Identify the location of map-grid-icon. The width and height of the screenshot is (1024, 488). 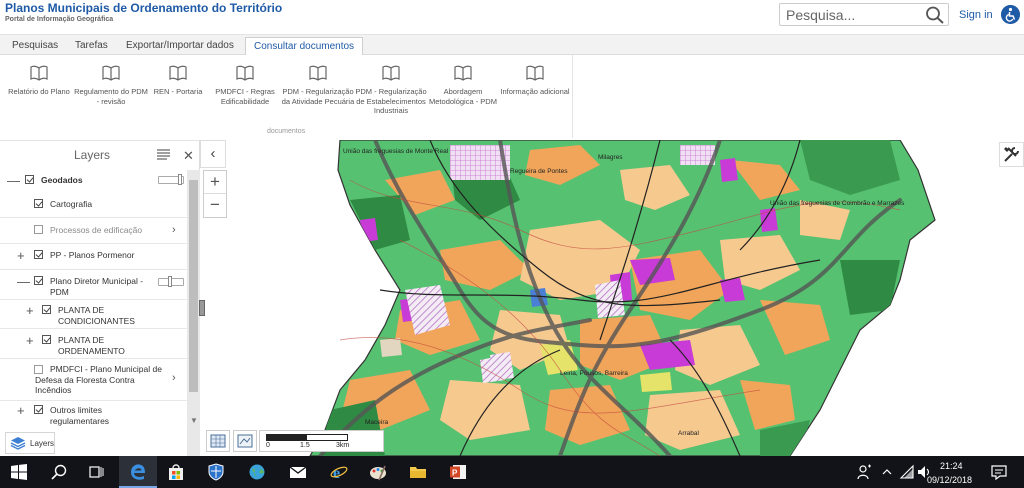
(218, 441).